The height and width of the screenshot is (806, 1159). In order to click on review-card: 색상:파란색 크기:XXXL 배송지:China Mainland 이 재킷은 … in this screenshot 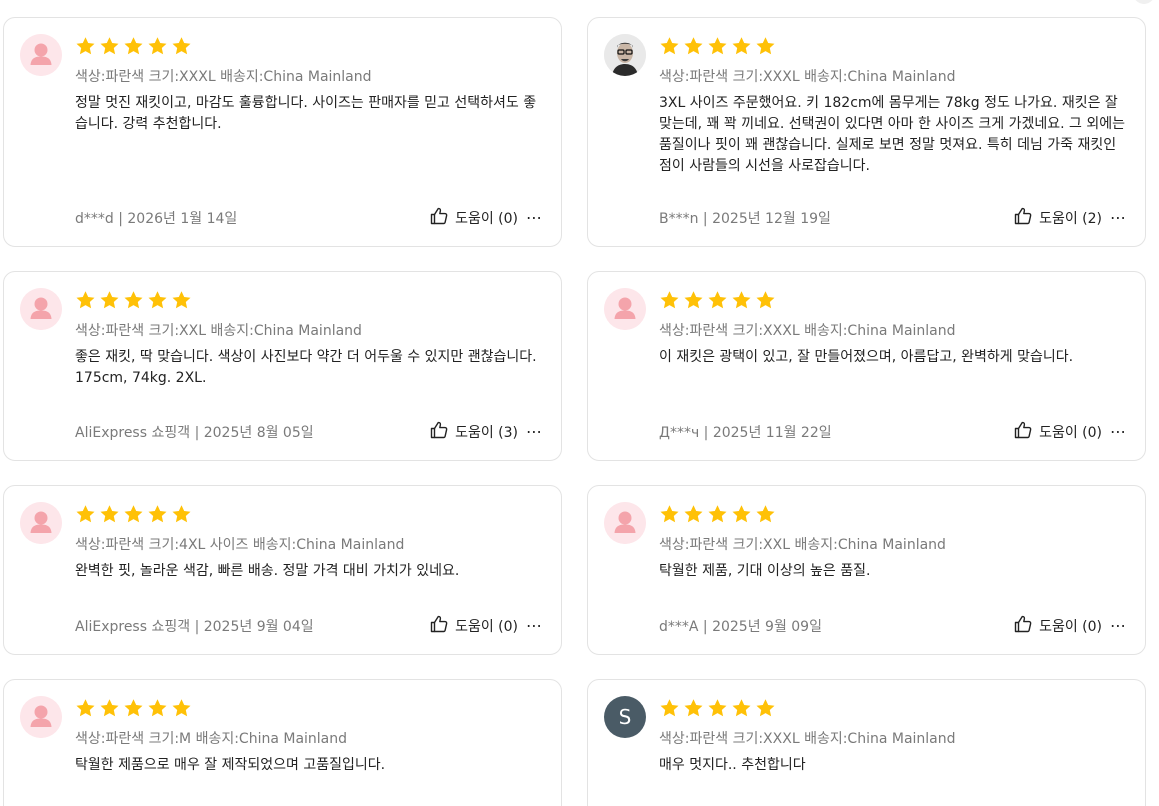, I will do `click(866, 366)`.